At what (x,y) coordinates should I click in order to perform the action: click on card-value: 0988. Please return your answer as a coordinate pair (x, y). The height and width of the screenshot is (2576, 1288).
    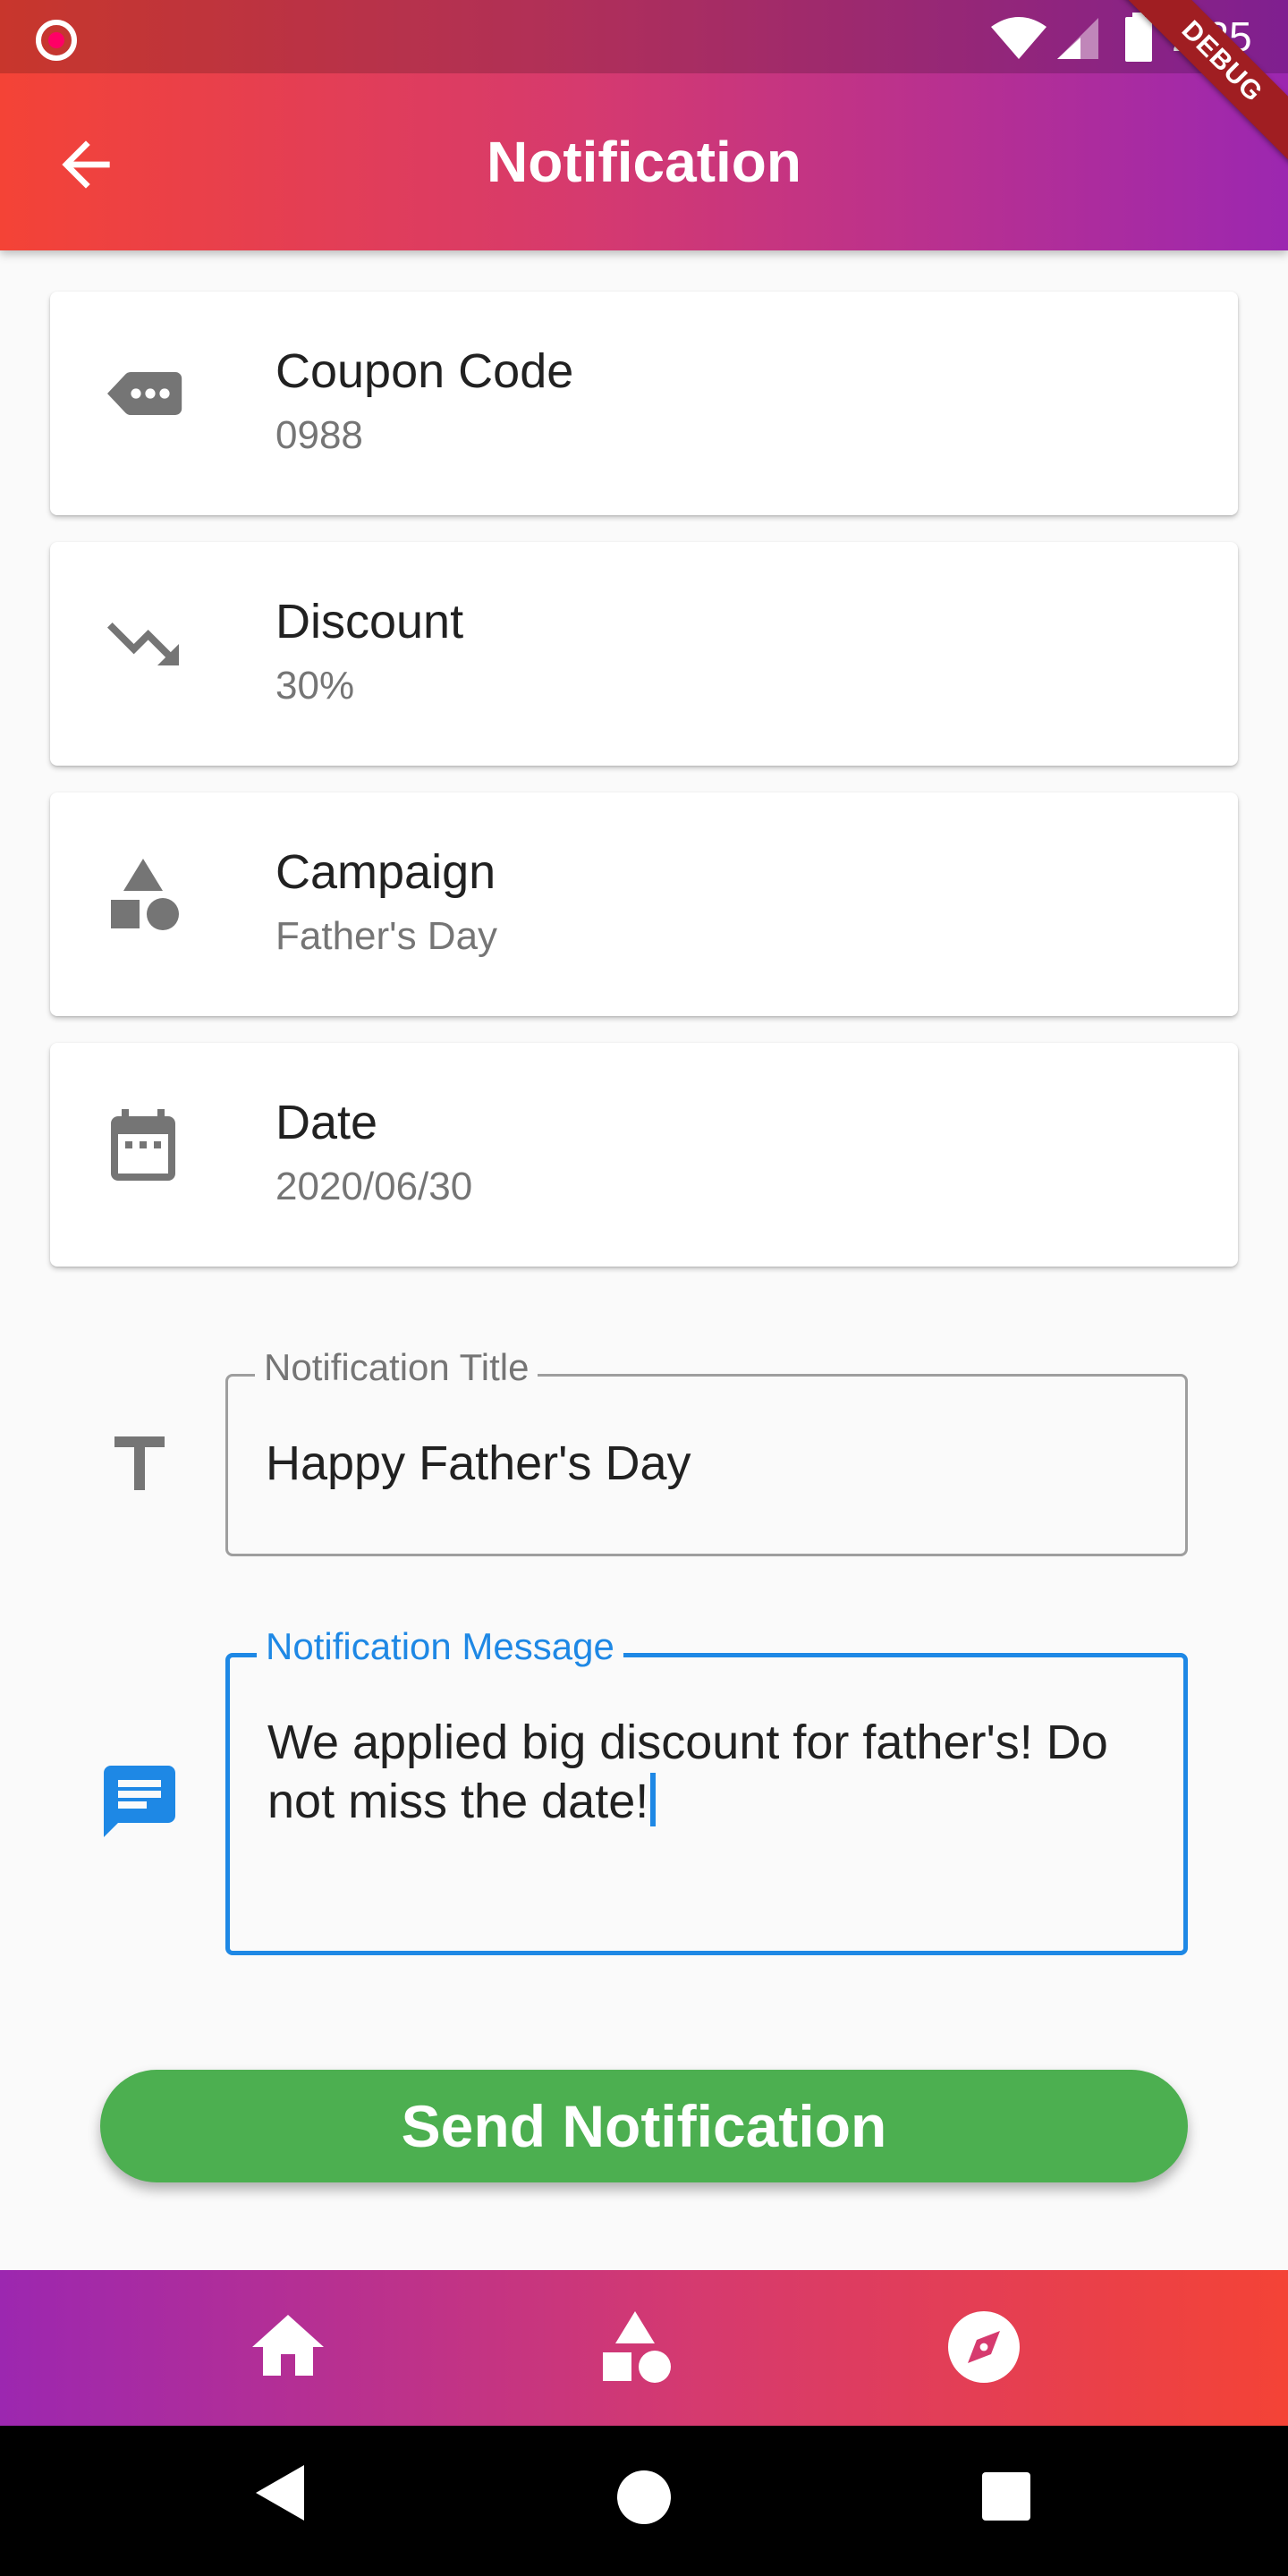
    Looking at the image, I should click on (319, 435).